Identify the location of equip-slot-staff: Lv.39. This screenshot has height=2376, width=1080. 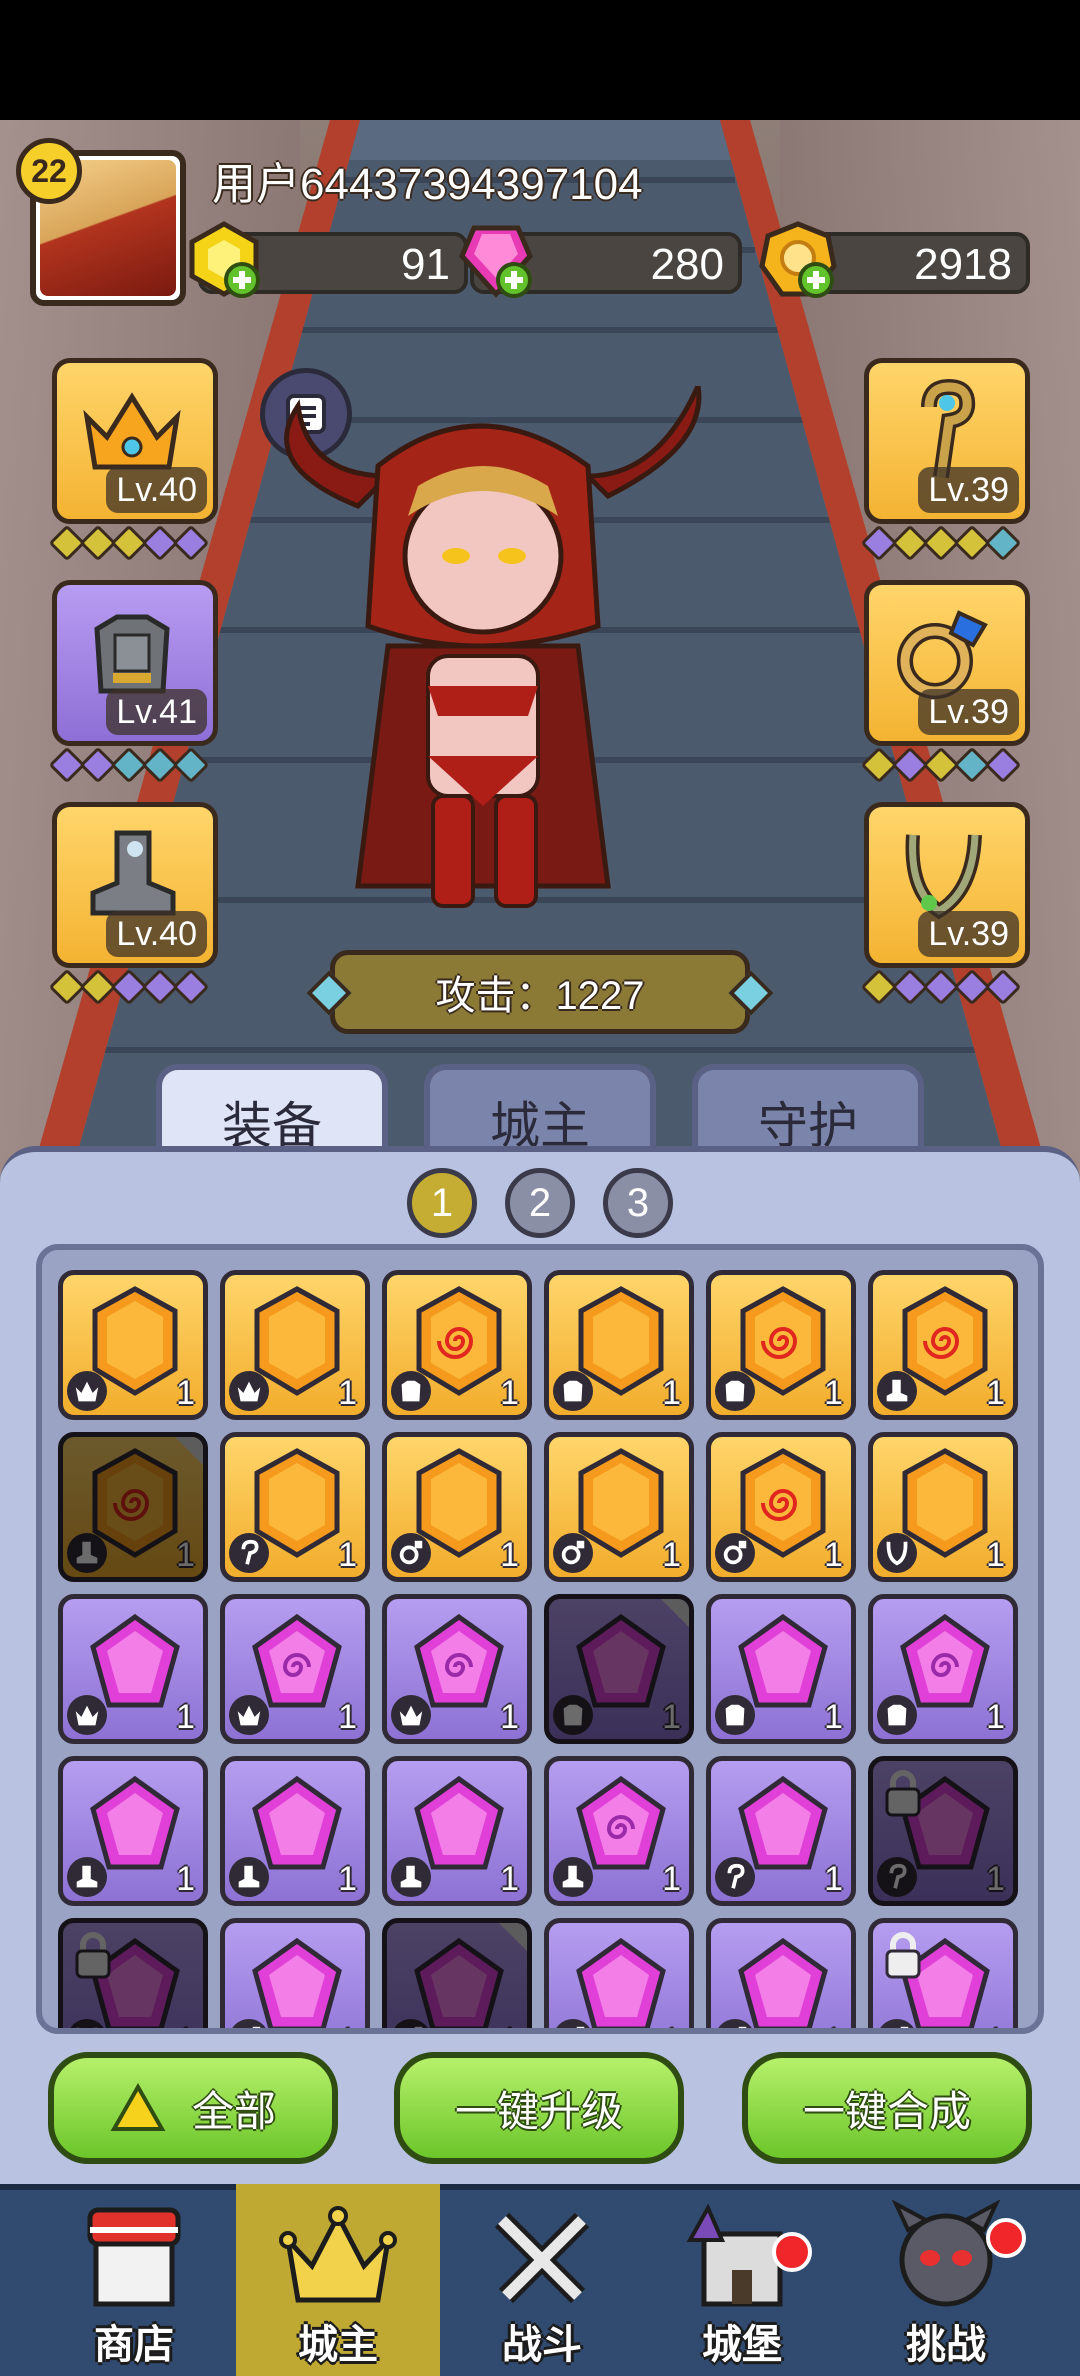
(947, 441).